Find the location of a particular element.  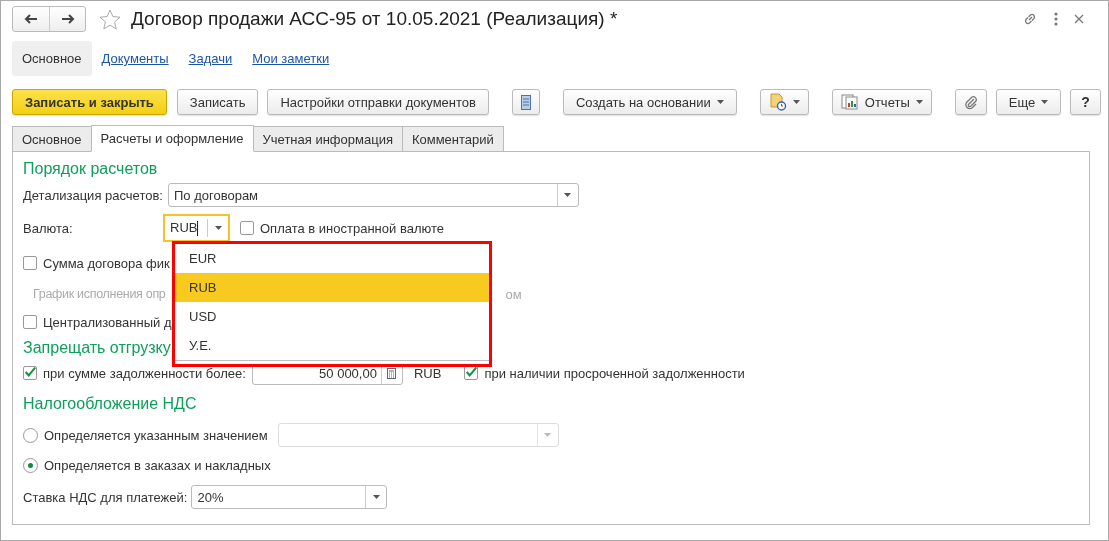

menu-button: Еще is located at coordinates (1028, 102).